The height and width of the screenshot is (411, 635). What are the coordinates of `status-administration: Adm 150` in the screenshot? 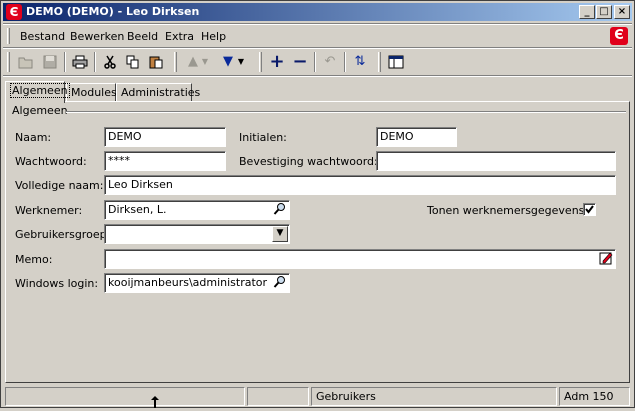 It's located at (594, 396).